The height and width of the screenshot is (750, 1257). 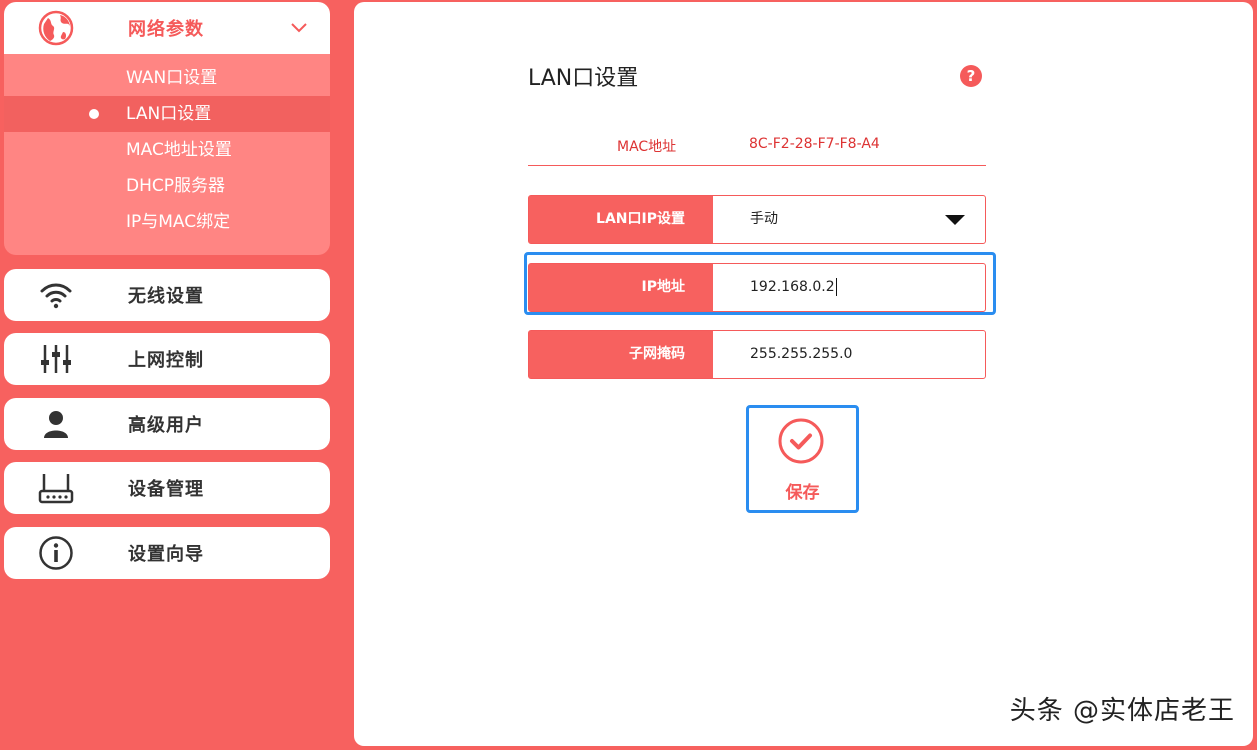 I want to click on menu-internet-control: 上网控制, so click(x=167, y=359).